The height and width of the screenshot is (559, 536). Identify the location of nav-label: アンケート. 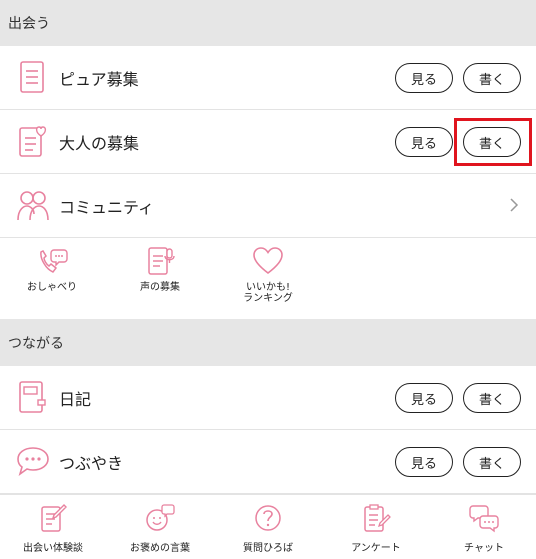
(376, 548).